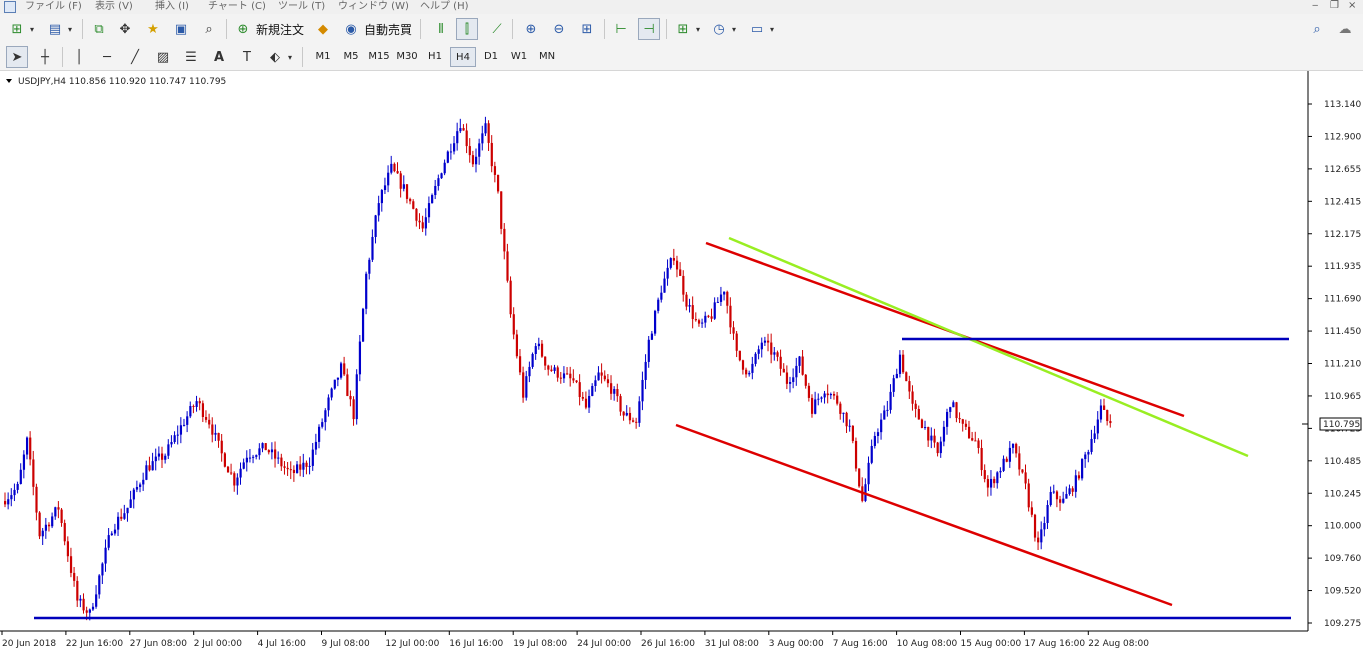  Describe the element at coordinates (772, 29) in the screenshot. I see `templates-dropdown-icon: ▾` at that location.